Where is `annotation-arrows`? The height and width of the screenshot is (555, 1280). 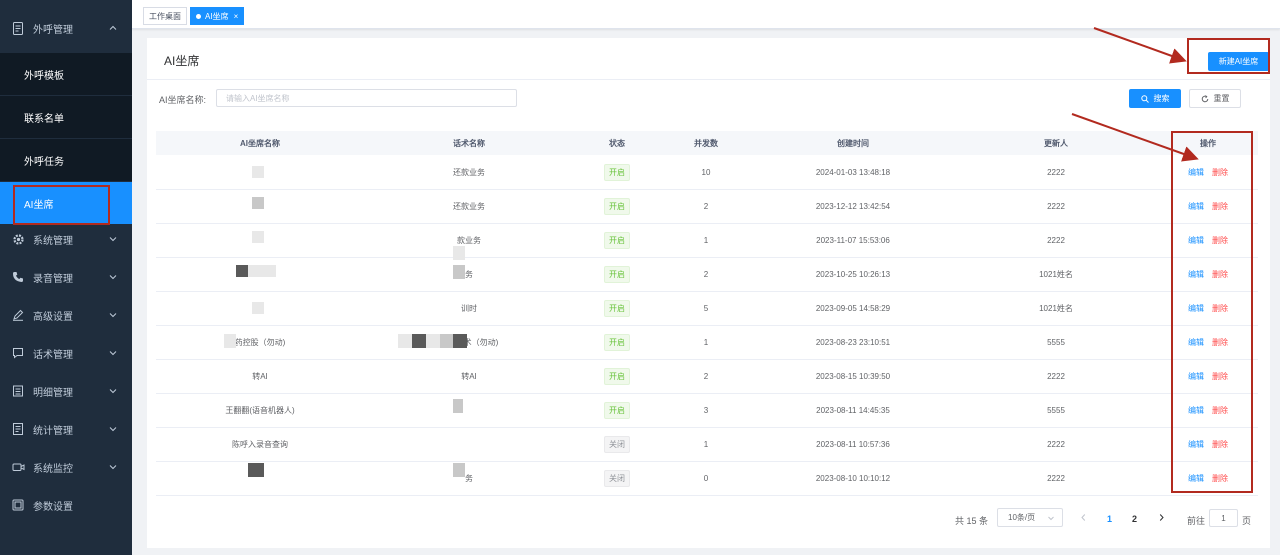 annotation-arrows is located at coordinates (1135, 94).